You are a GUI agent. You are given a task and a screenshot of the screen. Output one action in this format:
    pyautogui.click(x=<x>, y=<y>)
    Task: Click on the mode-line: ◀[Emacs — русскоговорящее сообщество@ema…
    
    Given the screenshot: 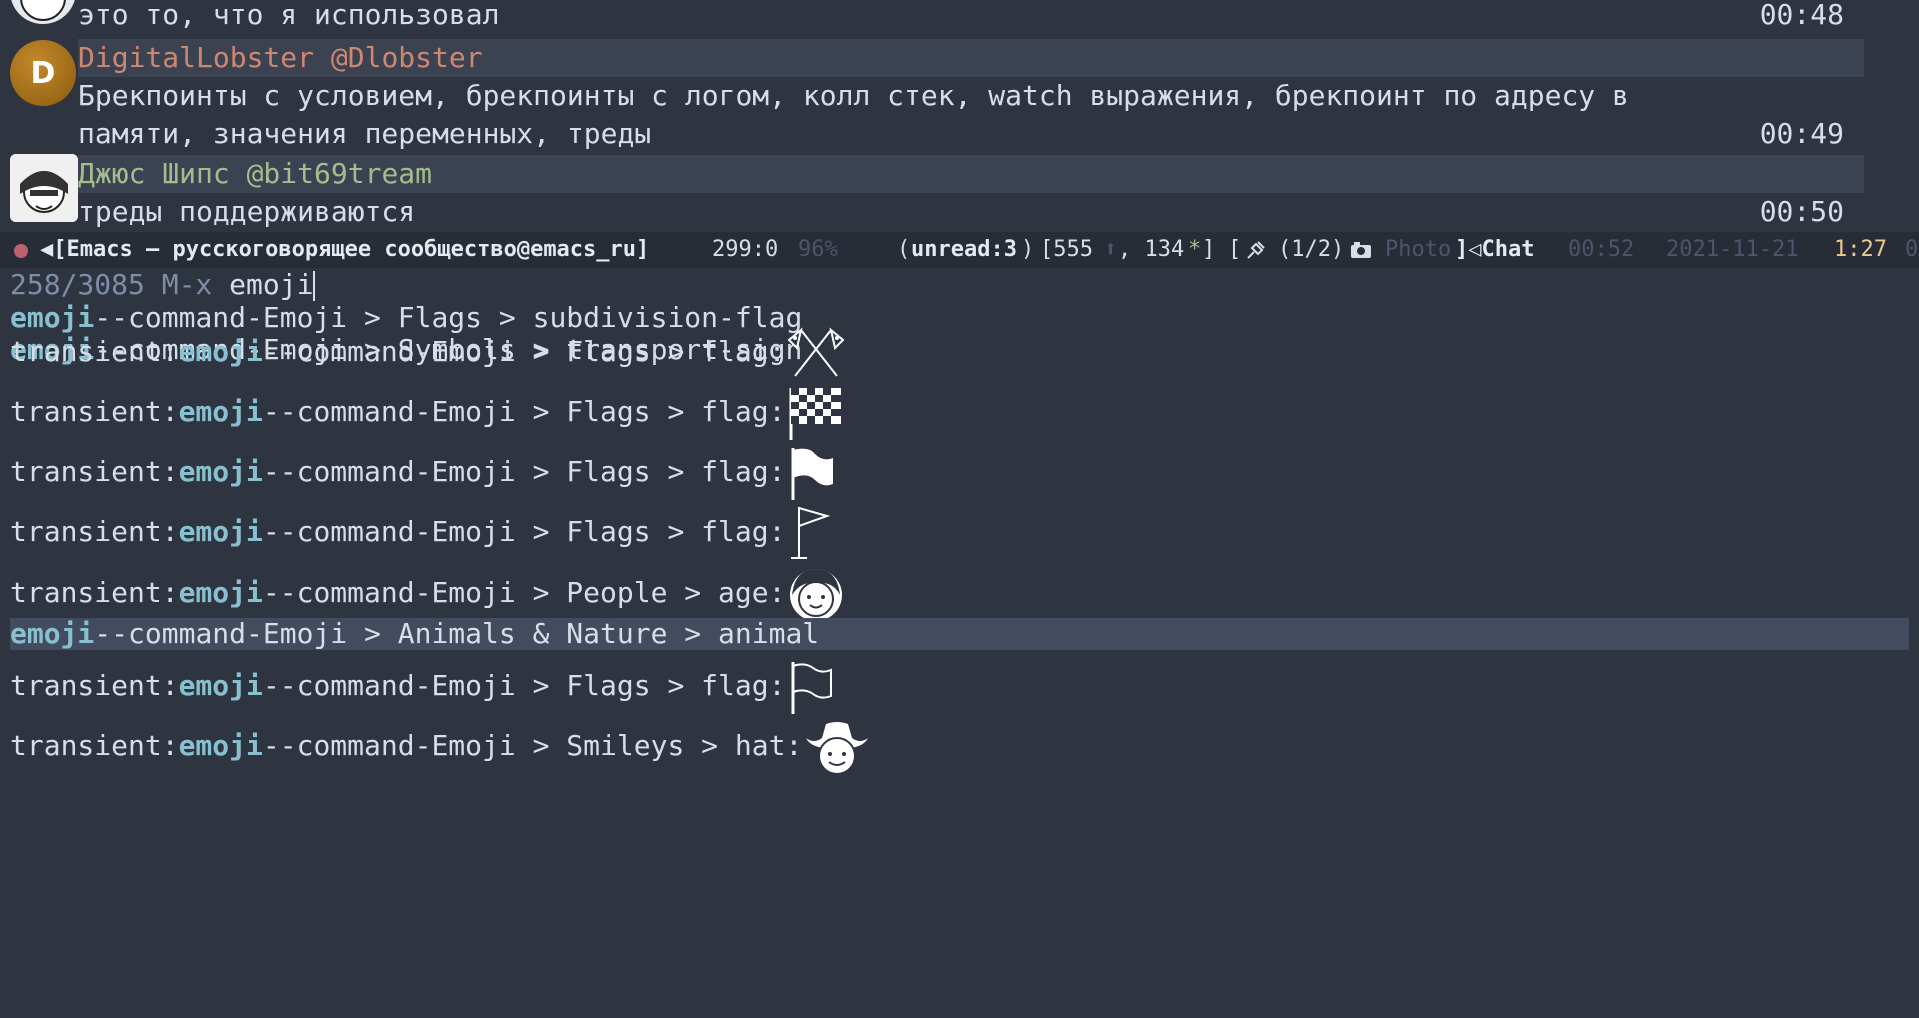 What is the action you would take?
    pyautogui.click(x=959, y=250)
    